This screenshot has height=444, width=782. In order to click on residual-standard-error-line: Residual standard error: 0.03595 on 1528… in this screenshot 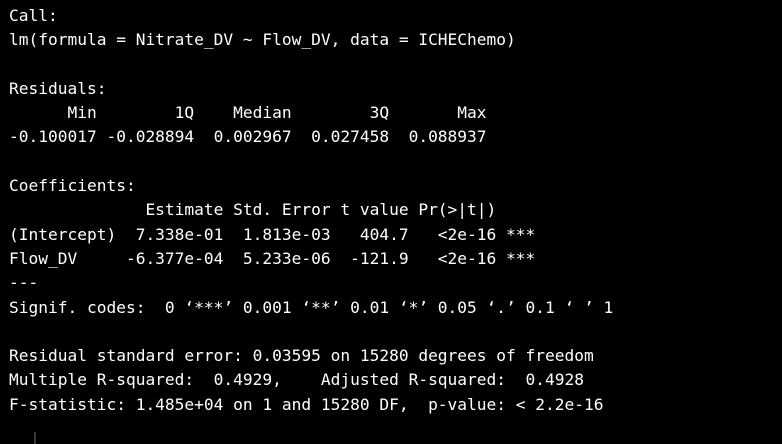, I will do `click(301, 356)`.